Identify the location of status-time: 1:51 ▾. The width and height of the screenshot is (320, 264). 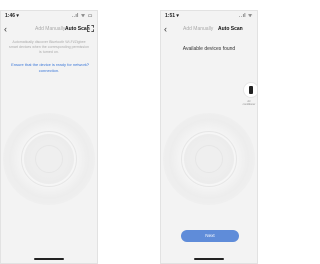
(172, 16).